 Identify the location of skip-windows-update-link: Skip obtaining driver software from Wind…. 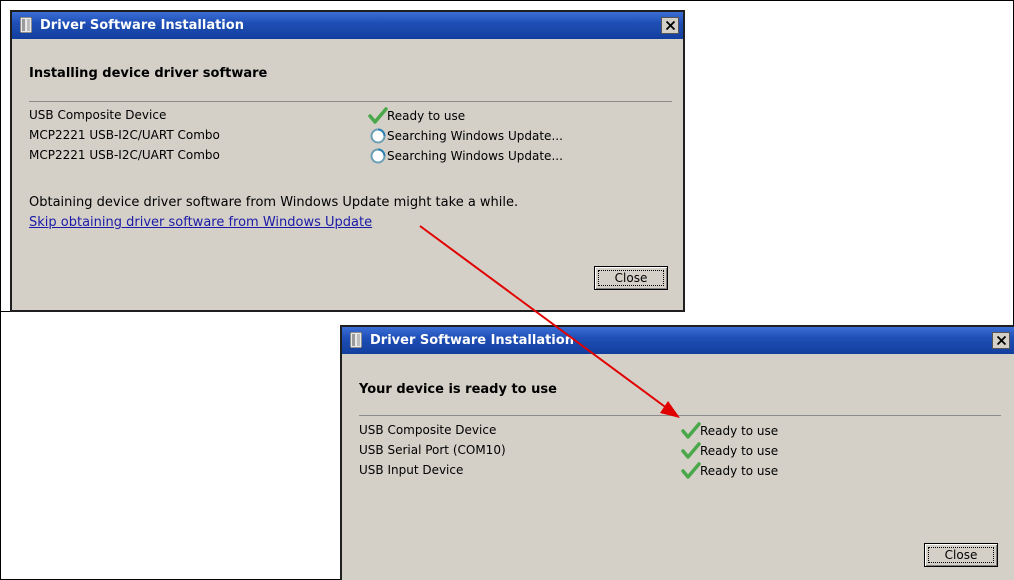
(200, 222).